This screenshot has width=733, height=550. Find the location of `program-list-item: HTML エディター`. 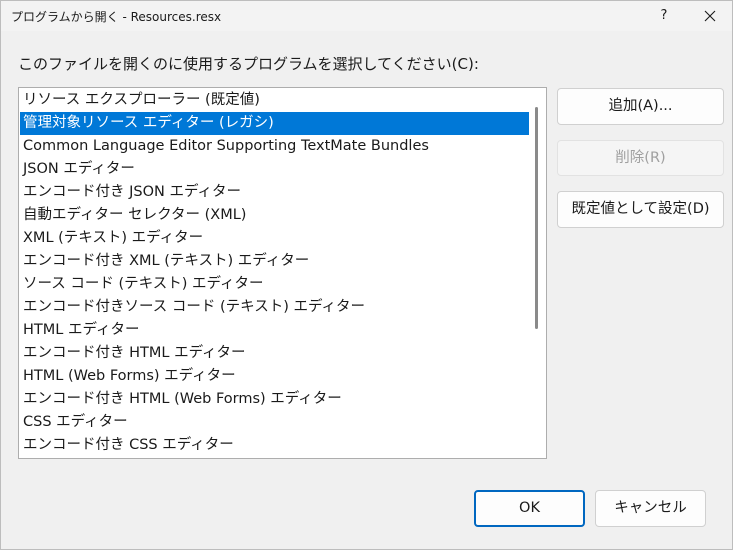

program-list-item: HTML エディター is located at coordinates (274, 330).